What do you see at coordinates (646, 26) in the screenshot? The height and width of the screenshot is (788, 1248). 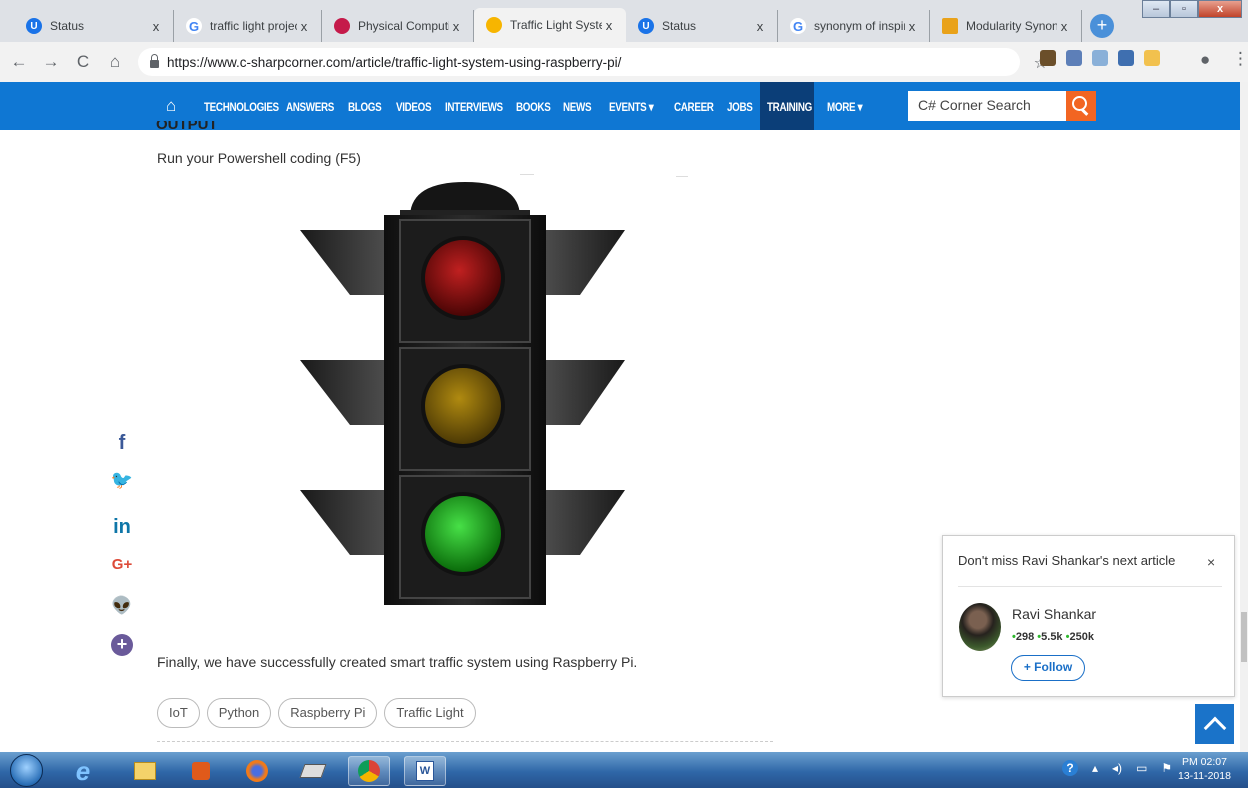 I see `status-favicon-icon: U` at bounding box center [646, 26].